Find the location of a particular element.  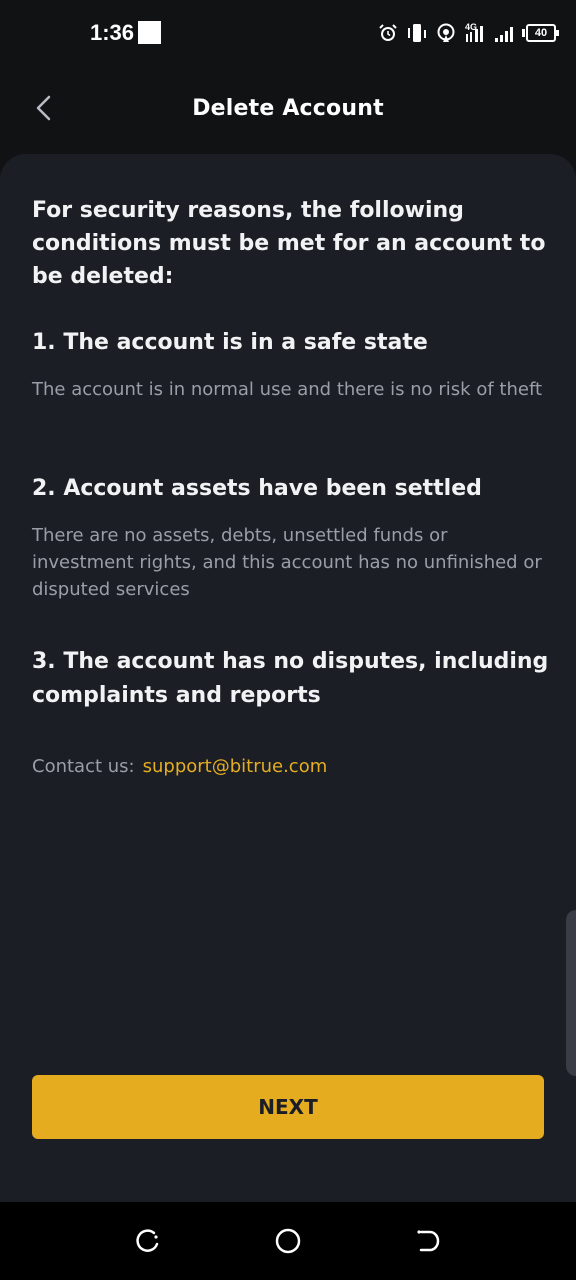

navigation-bar is located at coordinates (288, 1241).